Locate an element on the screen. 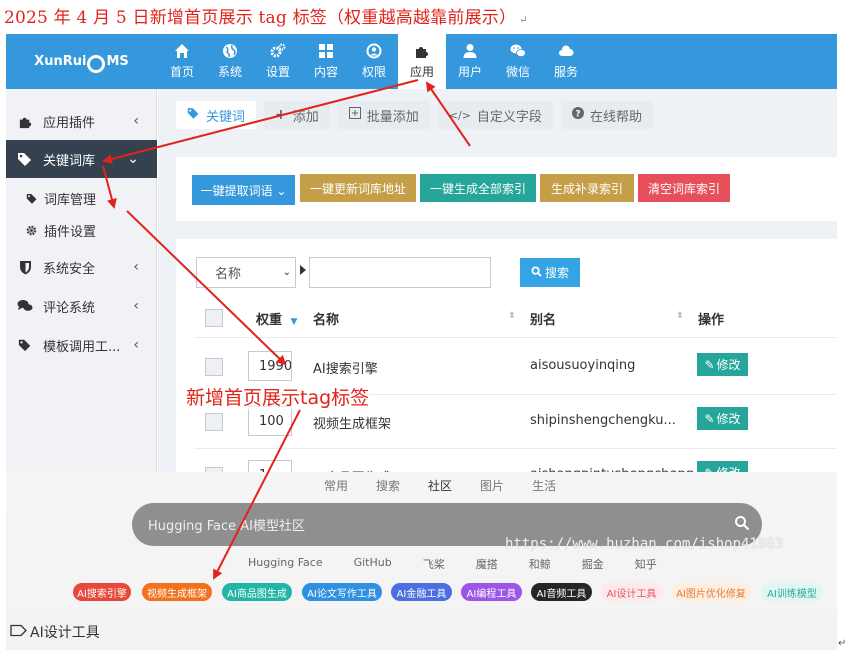 This screenshot has height=650, width=850. tag-pill: AI商品图生成 is located at coordinates (257, 592).